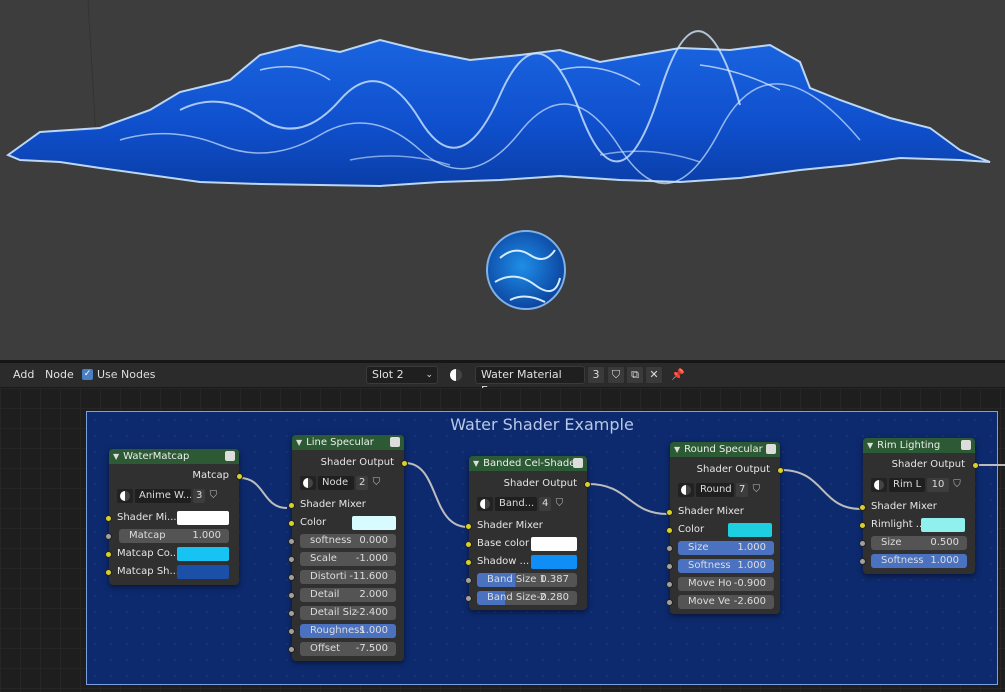  Describe the element at coordinates (348, 631) in the screenshot. I see `value-field: Roughness 1.000` at that location.